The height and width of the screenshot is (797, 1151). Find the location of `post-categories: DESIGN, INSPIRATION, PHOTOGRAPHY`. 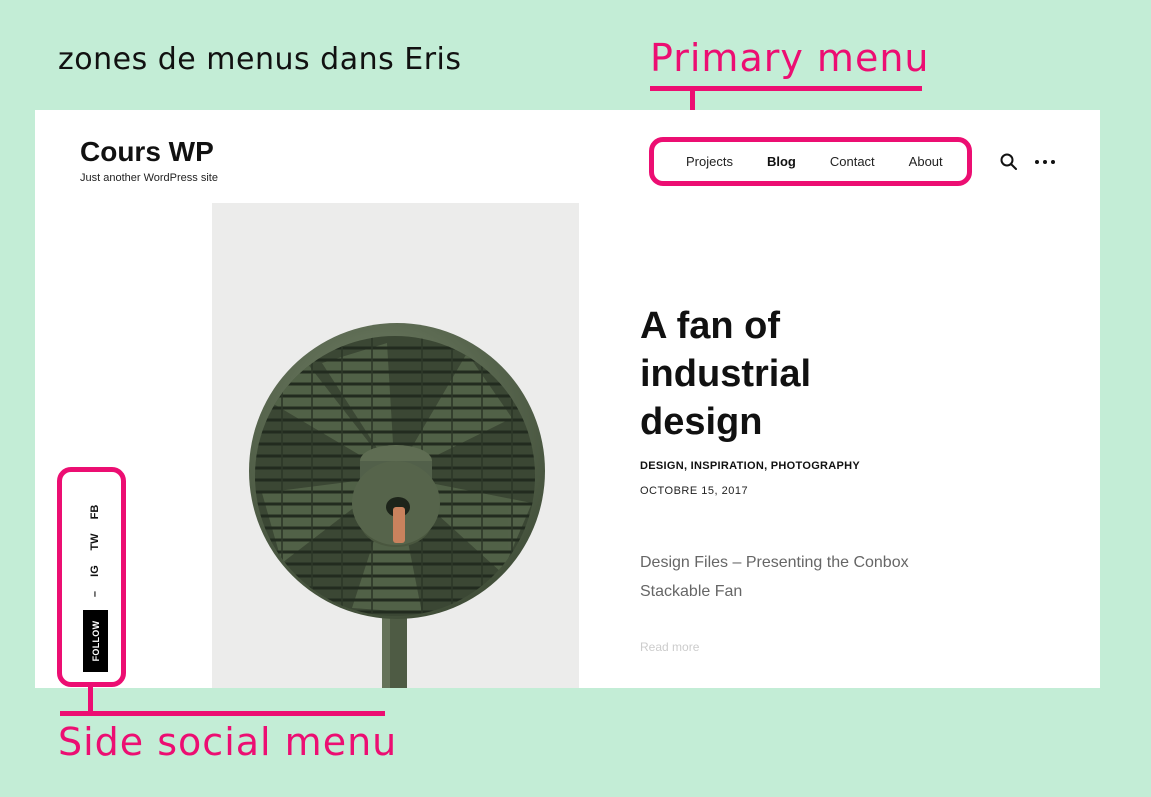

post-categories: DESIGN, INSPIRATION, PHOTOGRAPHY is located at coordinates (750, 466).